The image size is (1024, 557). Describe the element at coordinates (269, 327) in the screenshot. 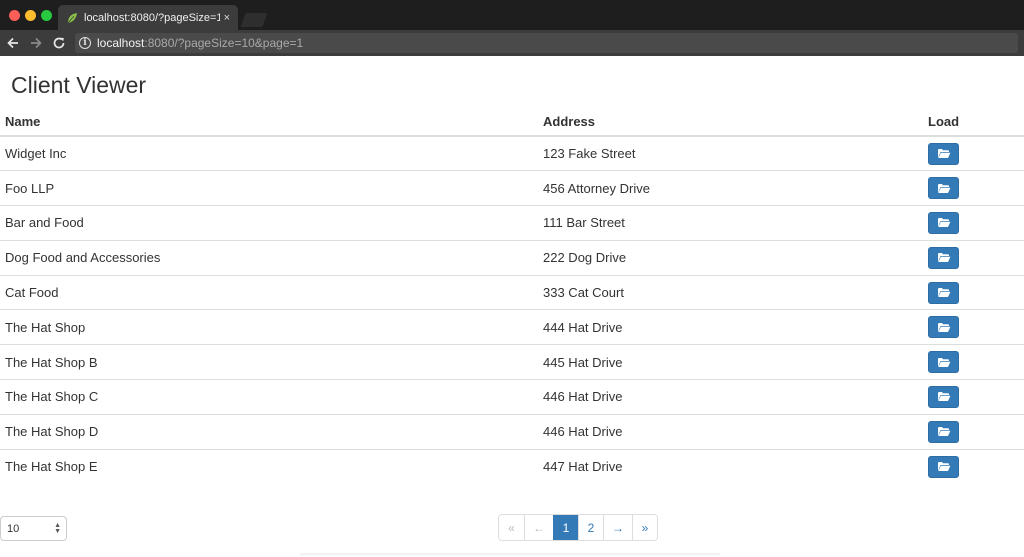

I see `client-name-cell: The Hat Shop` at that location.